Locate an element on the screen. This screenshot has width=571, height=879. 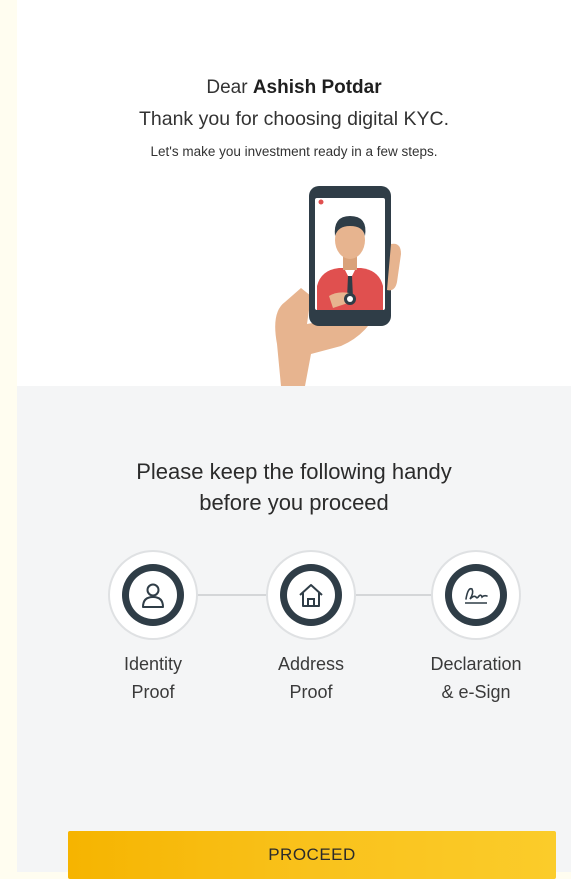
step-declaration-esign: Declaration & e-Sign is located at coordinates (476, 628).